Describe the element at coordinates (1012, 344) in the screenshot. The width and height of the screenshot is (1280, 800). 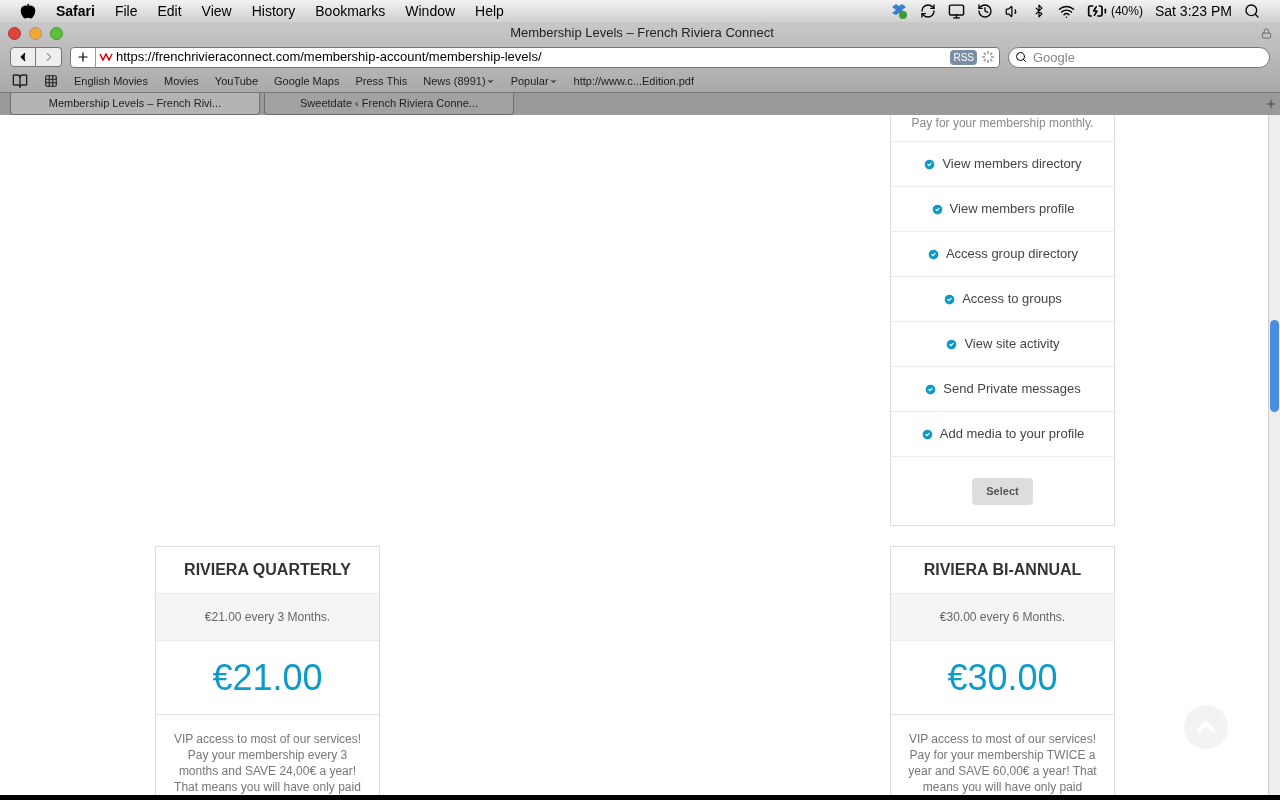
I see `feature-text: View site activity` at that location.